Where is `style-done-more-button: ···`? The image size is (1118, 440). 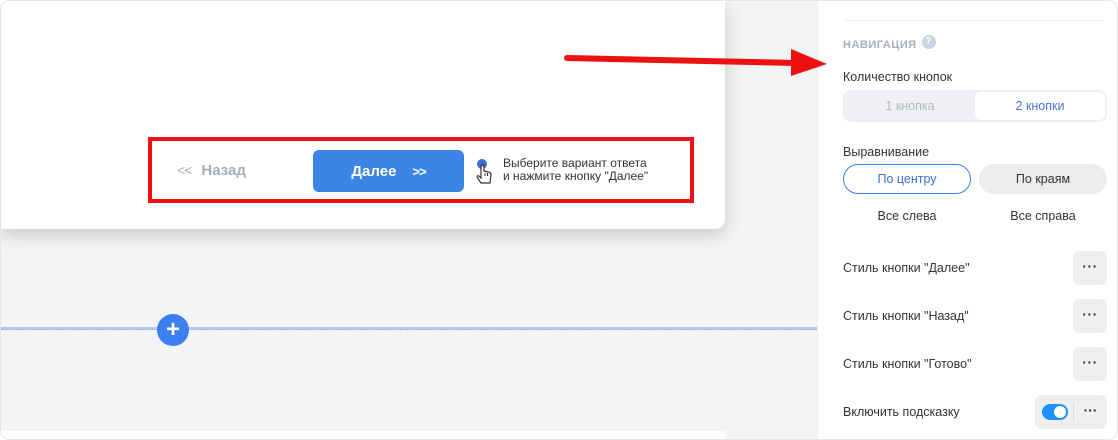
style-done-more-button: ··· is located at coordinates (1090, 364).